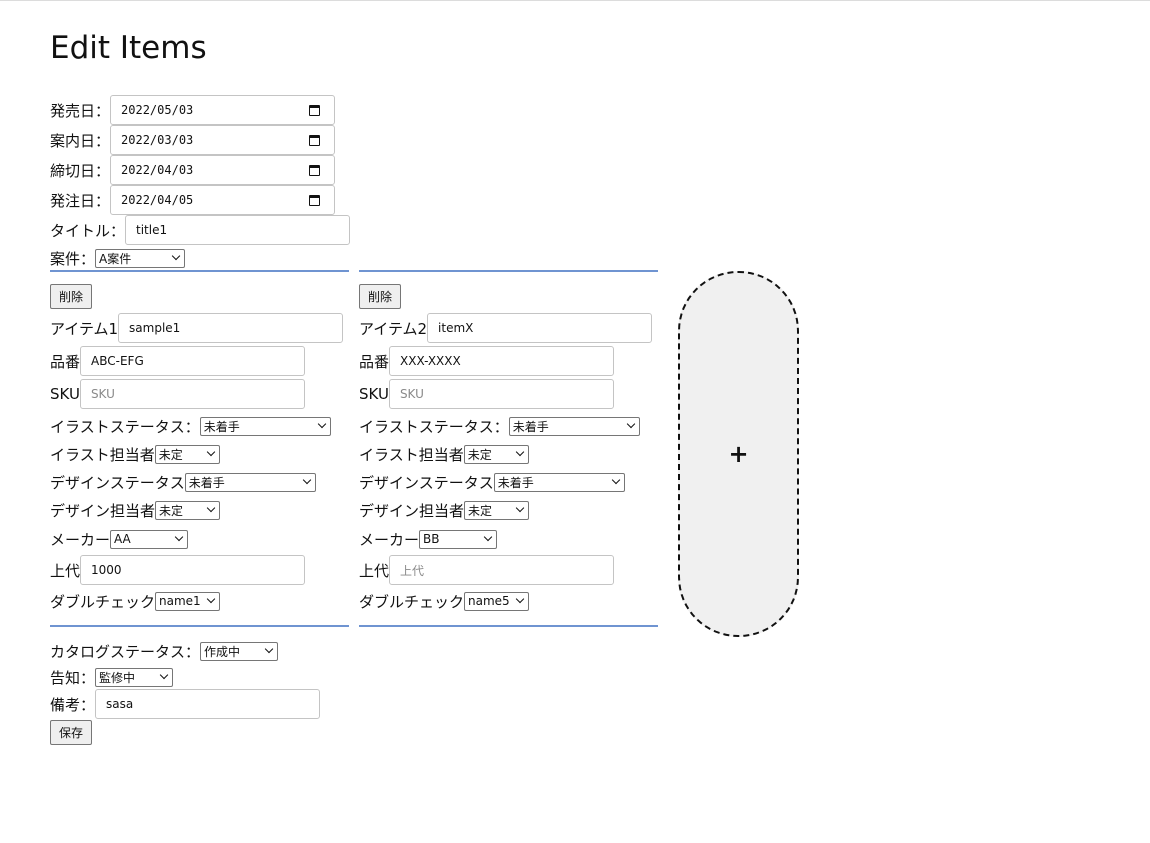 The image size is (1150, 843). I want to click on item1-design-status-row: デザインステータス 未着手, so click(183, 482).